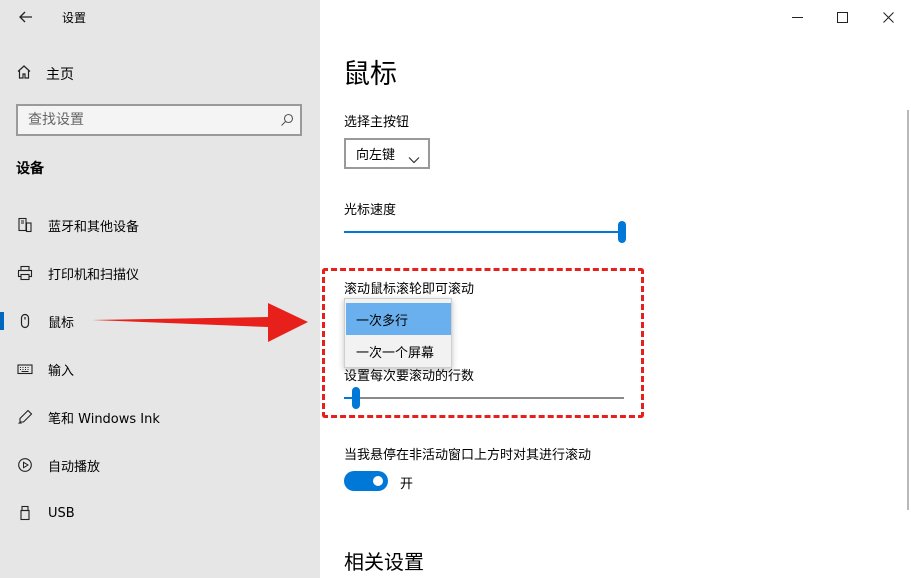 The height and width of the screenshot is (578, 911). What do you see at coordinates (45, 74) in the screenshot?
I see `home-link: 主页` at bounding box center [45, 74].